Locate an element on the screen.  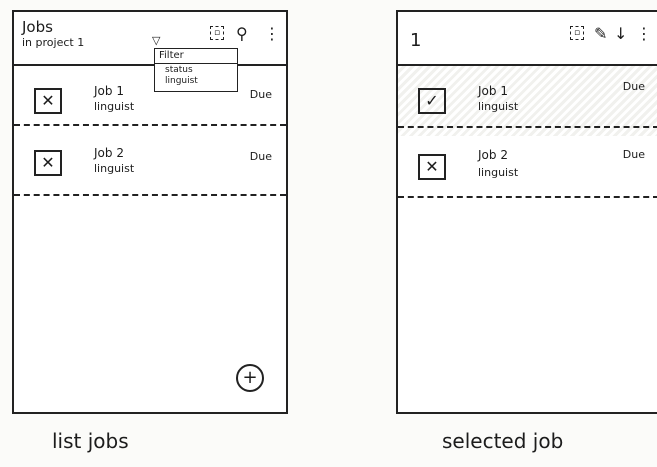
edit-icon: ✎ is located at coordinates (600, 34).